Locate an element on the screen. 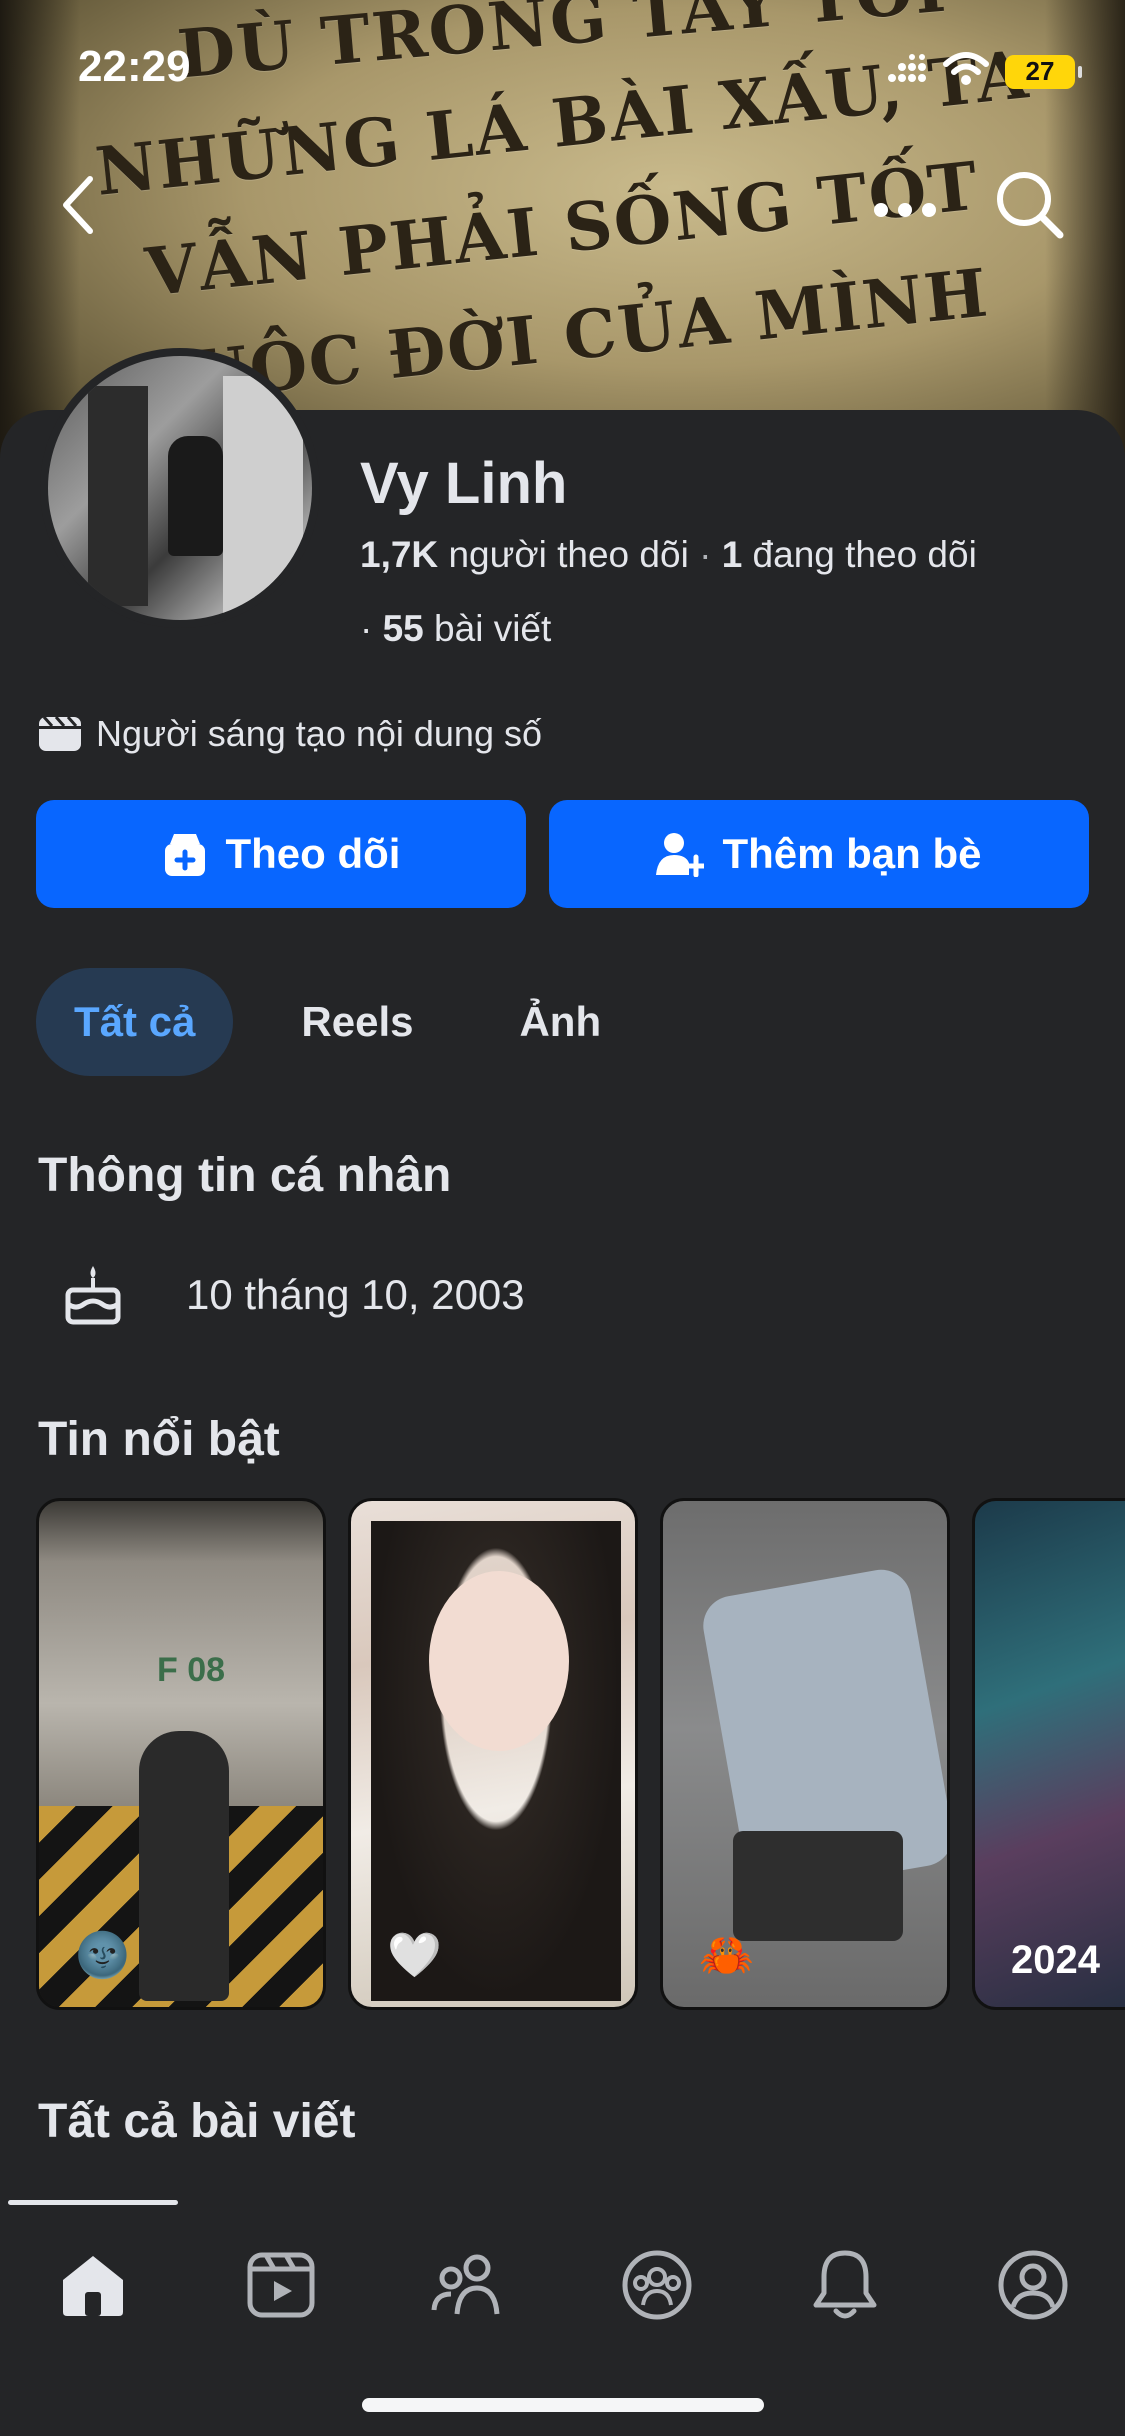  avatar is located at coordinates (180, 488).